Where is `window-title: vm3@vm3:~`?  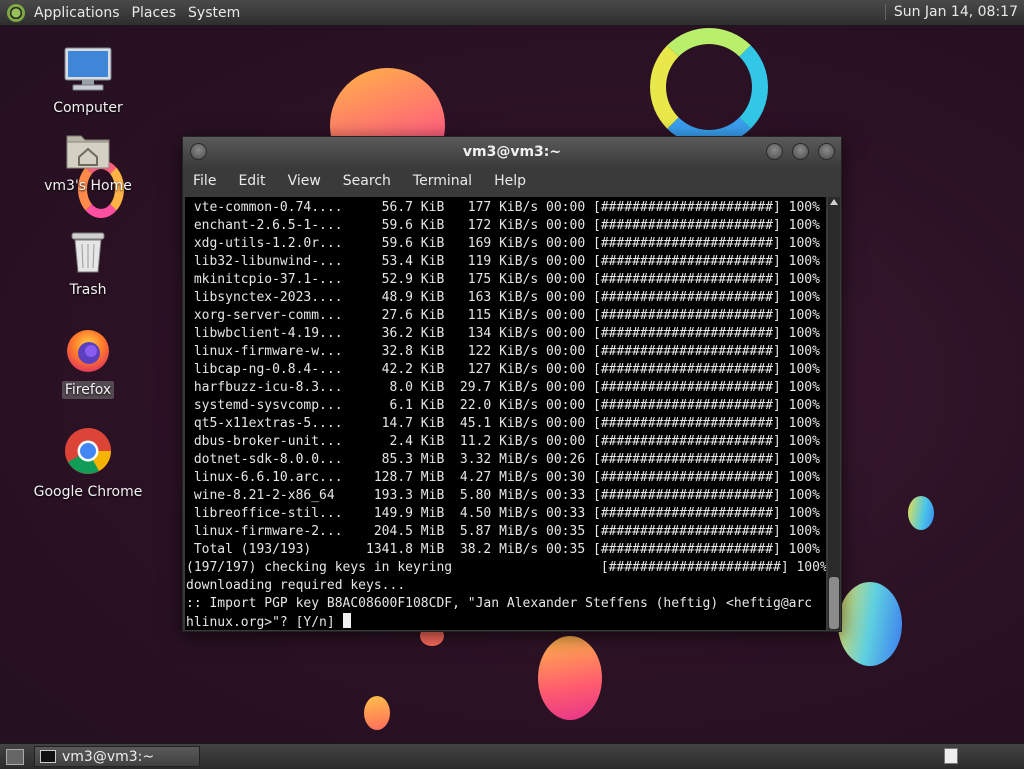
window-title: vm3@vm3:~ is located at coordinates (512, 152).